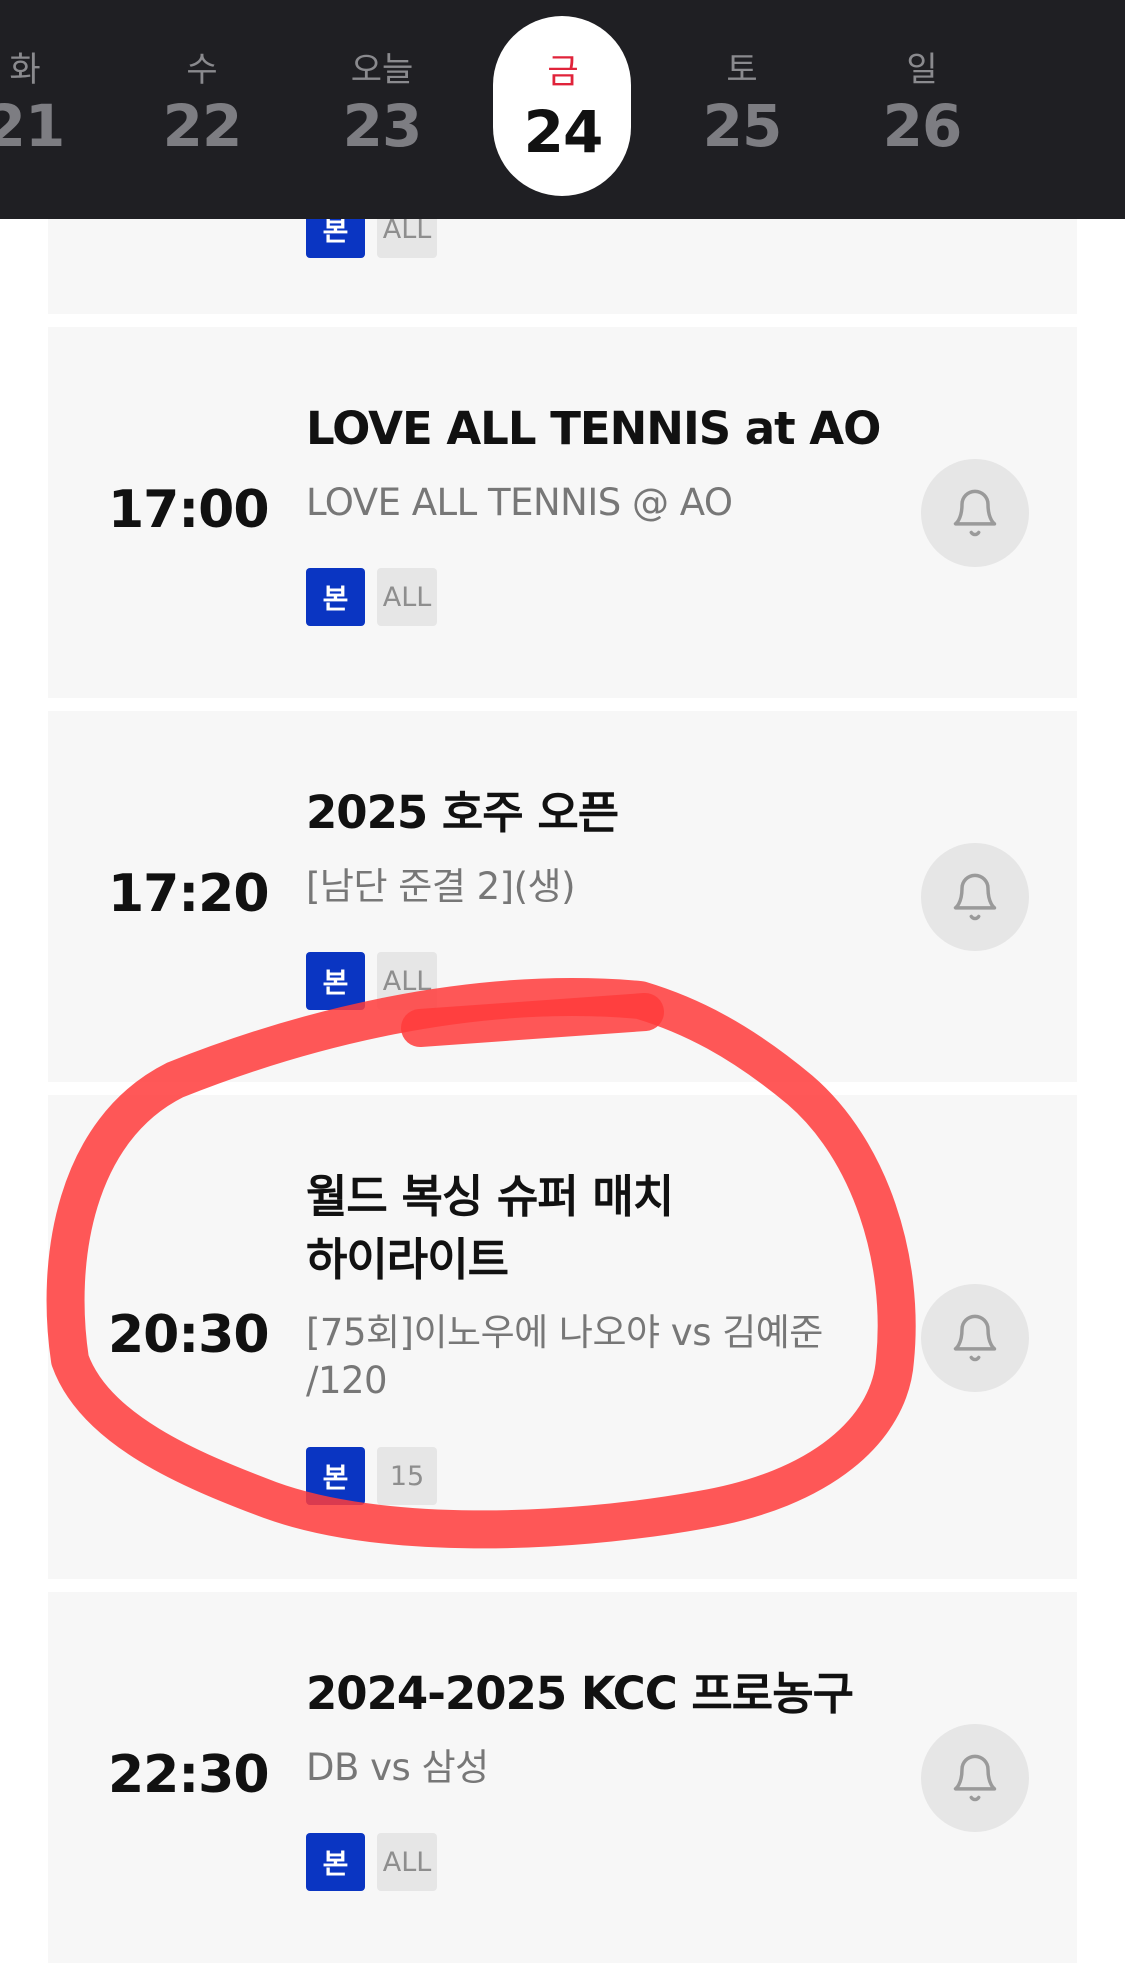 This screenshot has height=1967, width=1125. I want to click on day-of-week: 오늘, so click(382, 70).